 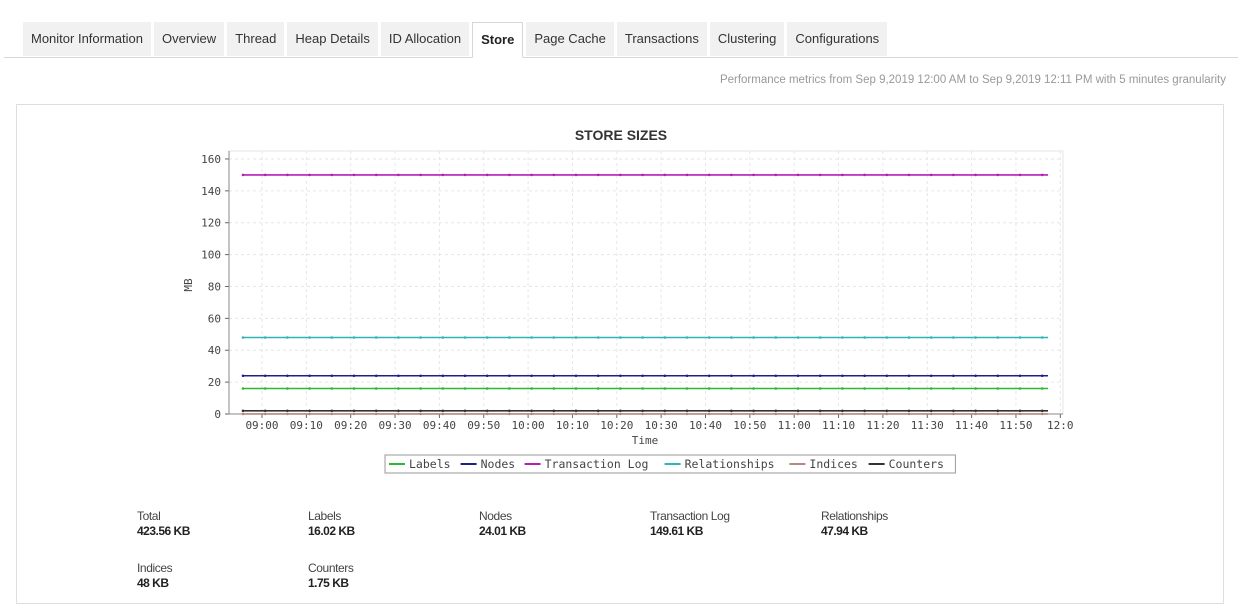 I want to click on stat-label: Relationships, so click(x=854, y=516).